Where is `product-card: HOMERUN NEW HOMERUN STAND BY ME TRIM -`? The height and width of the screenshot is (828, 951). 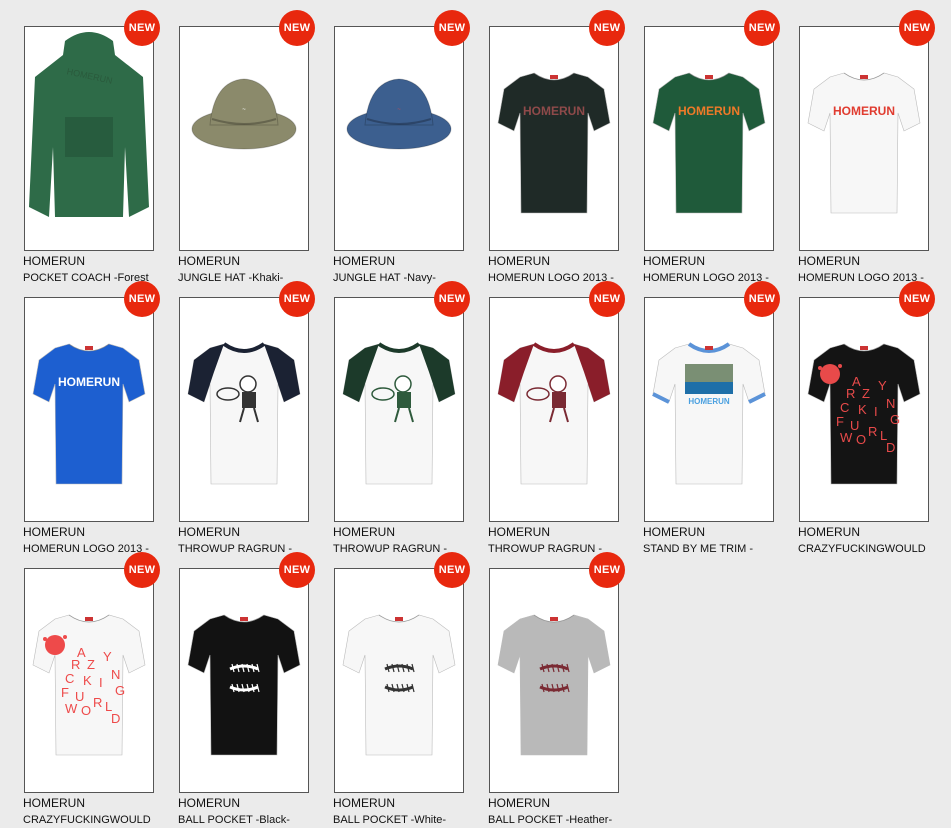
product-card: HOMERUN NEW HOMERUN STAND BY ME TRIM - is located at coordinates (711, 419).